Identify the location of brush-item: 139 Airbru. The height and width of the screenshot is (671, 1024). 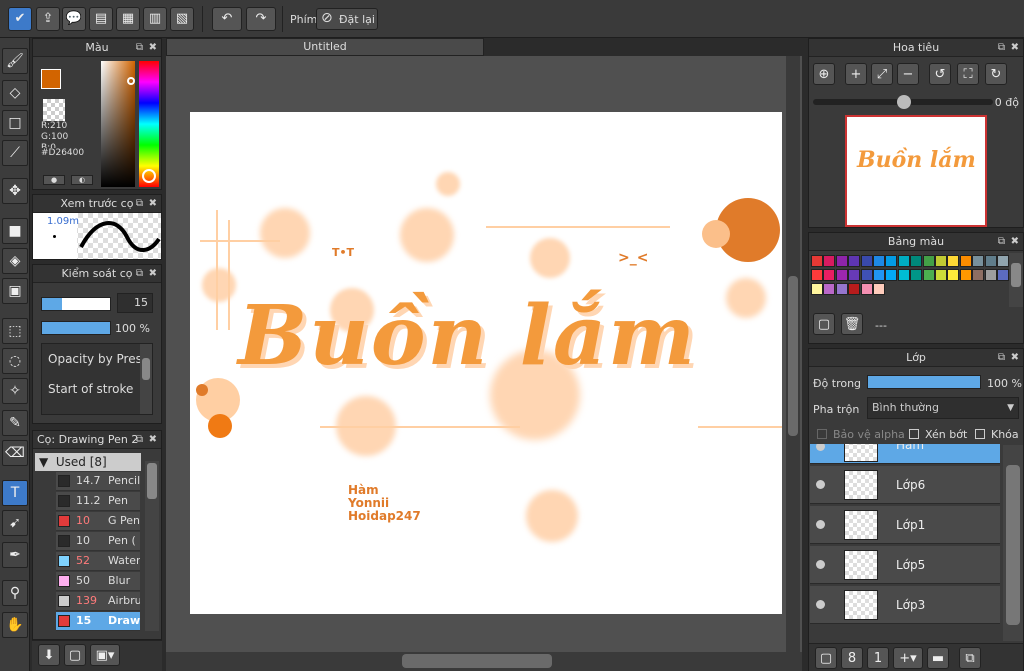
(98, 601).